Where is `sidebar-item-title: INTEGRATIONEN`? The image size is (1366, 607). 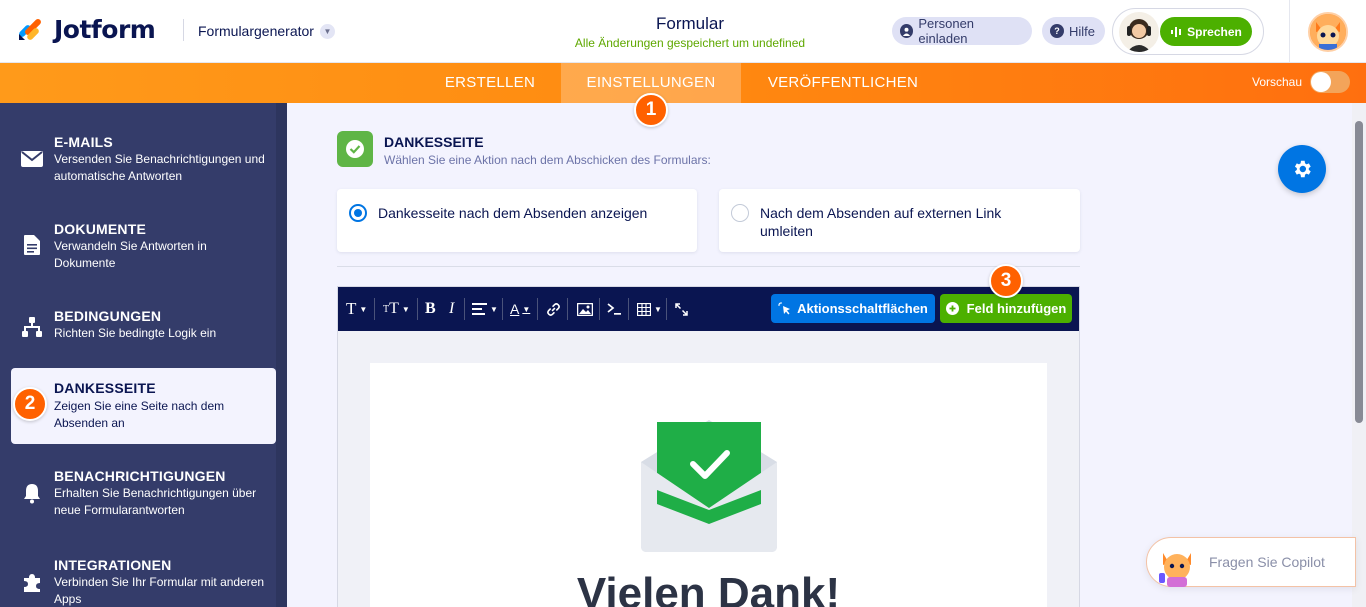 sidebar-item-title: INTEGRATIONEN is located at coordinates (113, 565).